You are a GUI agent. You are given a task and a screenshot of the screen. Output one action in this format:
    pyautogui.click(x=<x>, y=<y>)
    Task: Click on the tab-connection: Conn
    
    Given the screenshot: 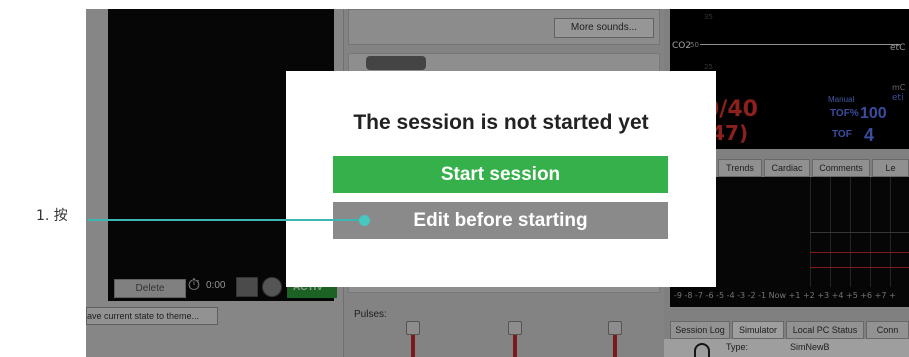 What is the action you would take?
    pyautogui.click(x=887, y=330)
    